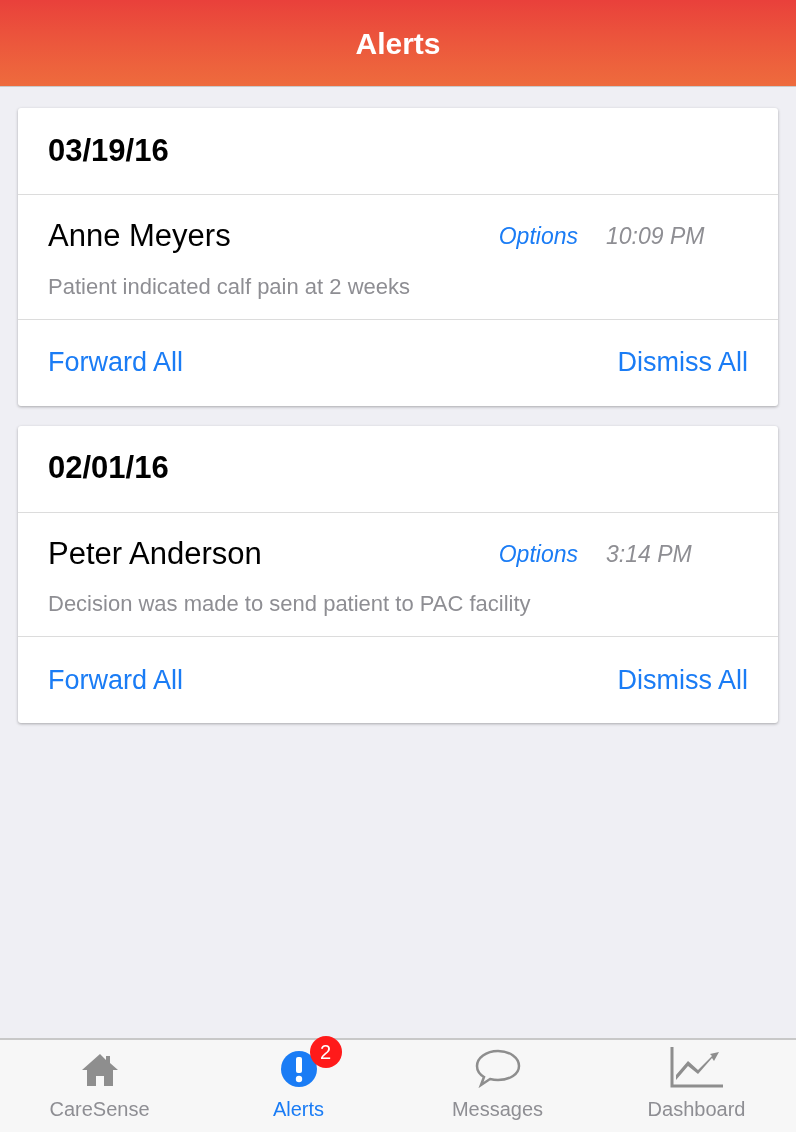 This screenshot has width=796, height=1132. What do you see at coordinates (229, 286) in the screenshot?
I see `alert-message: Patient indicated calf pain at 2 weeks` at bounding box center [229, 286].